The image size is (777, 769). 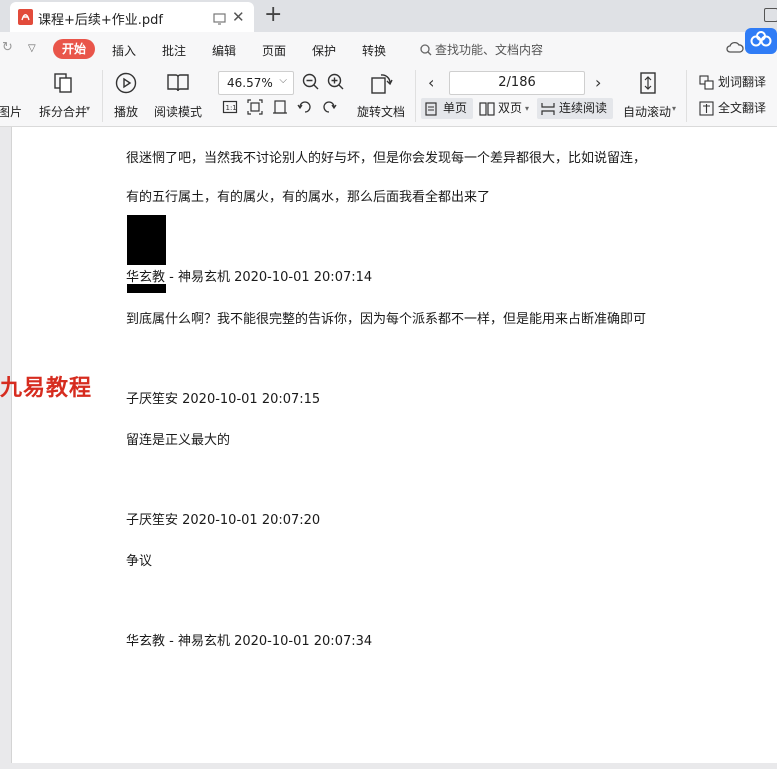 I want to click on document-line: 争议, so click(x=139, y=561).